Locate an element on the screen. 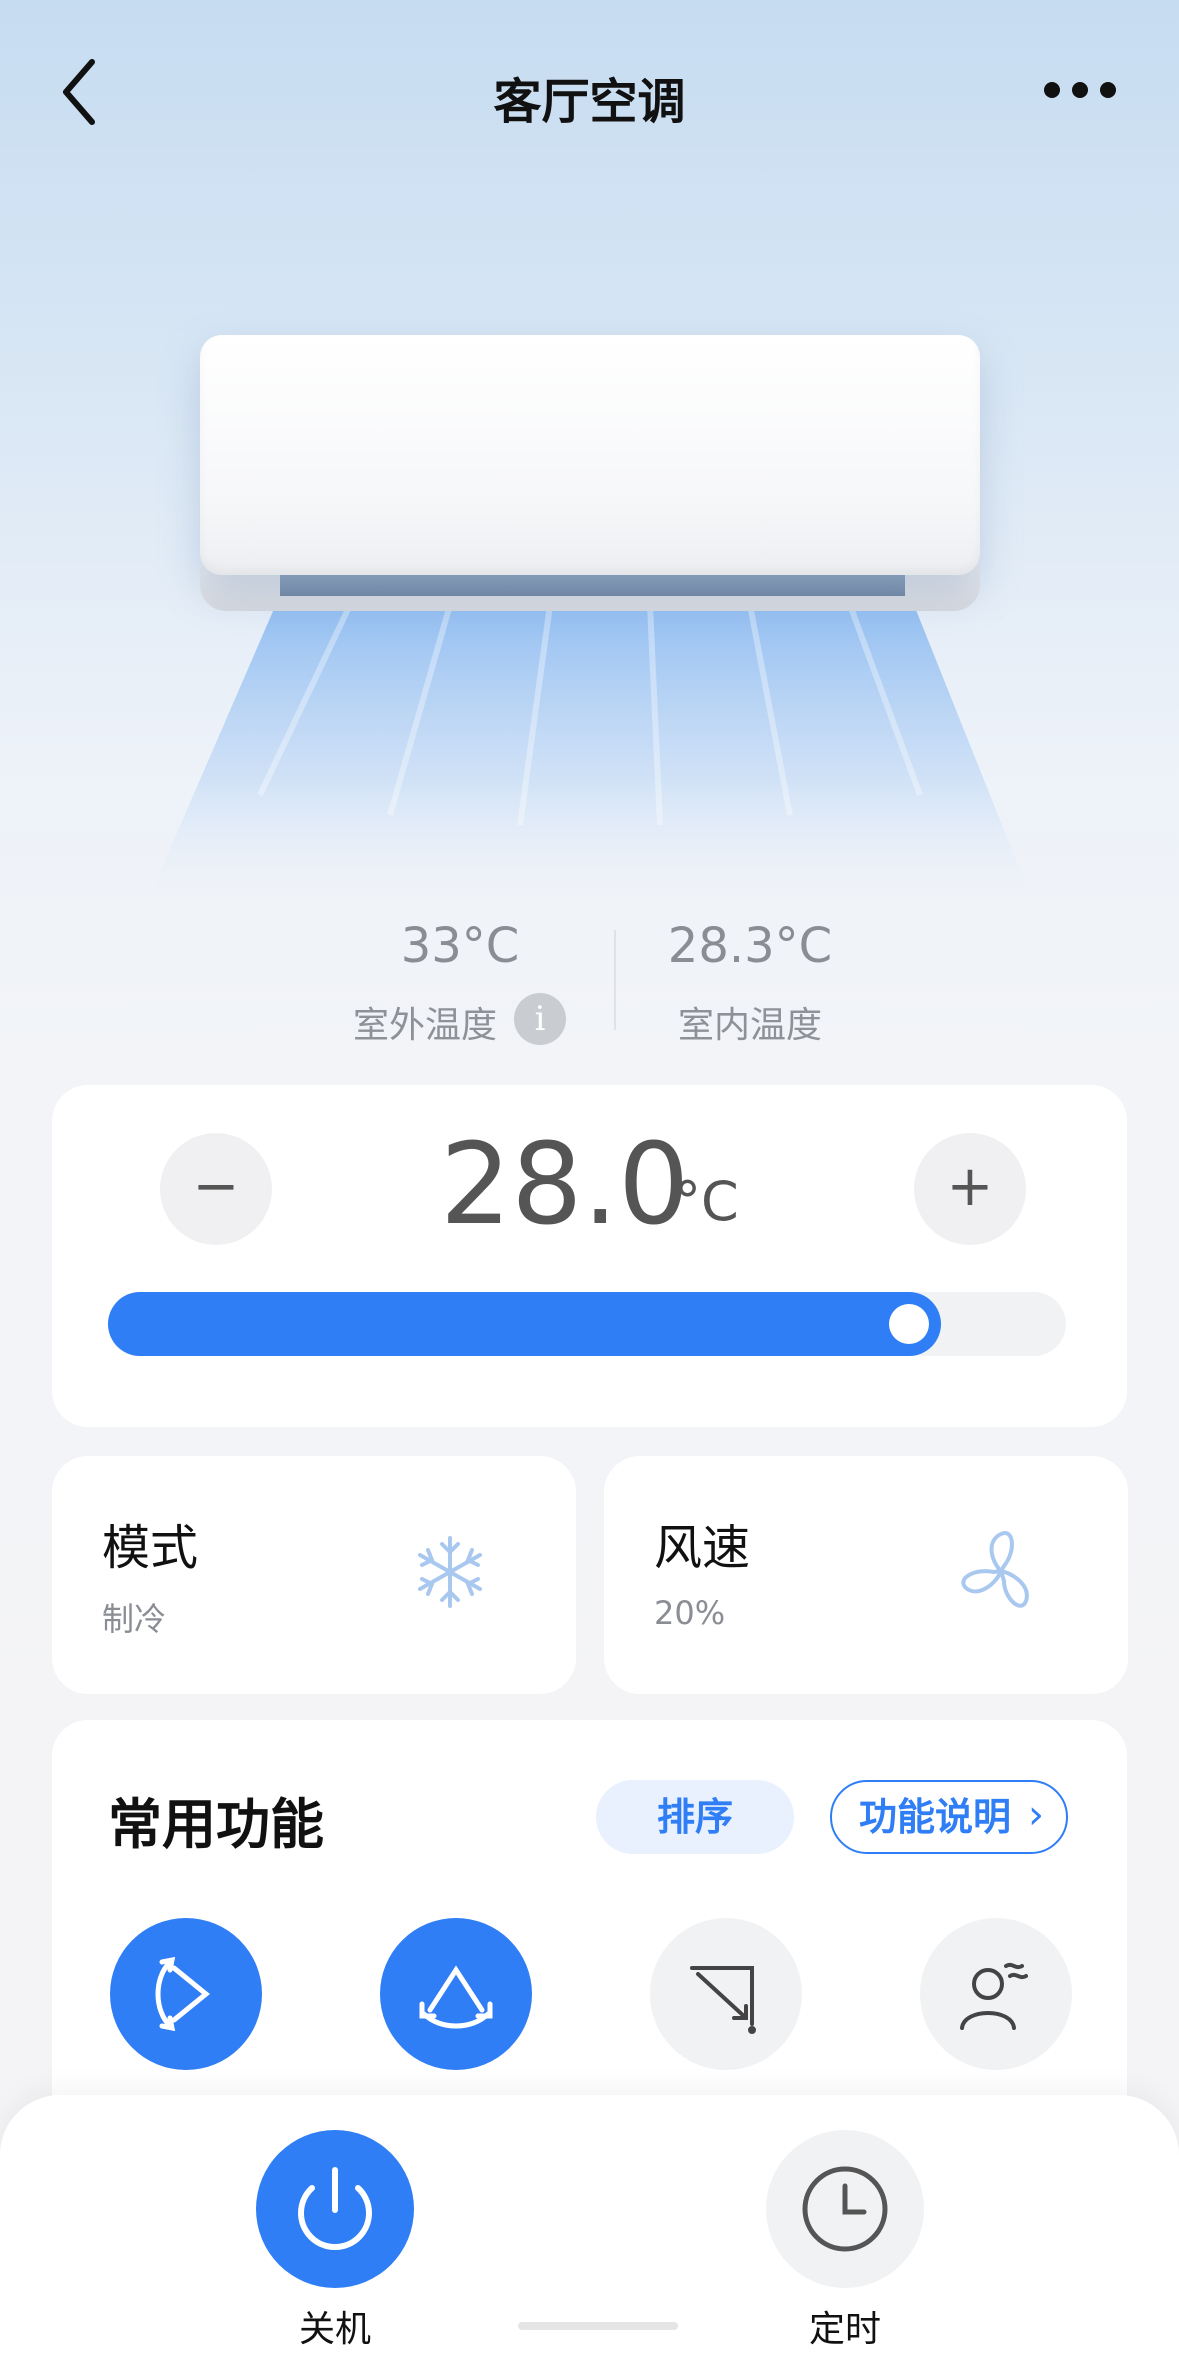 The image size is (1179, 2357). function-avoid-person is located at coordinates (996, 1994).